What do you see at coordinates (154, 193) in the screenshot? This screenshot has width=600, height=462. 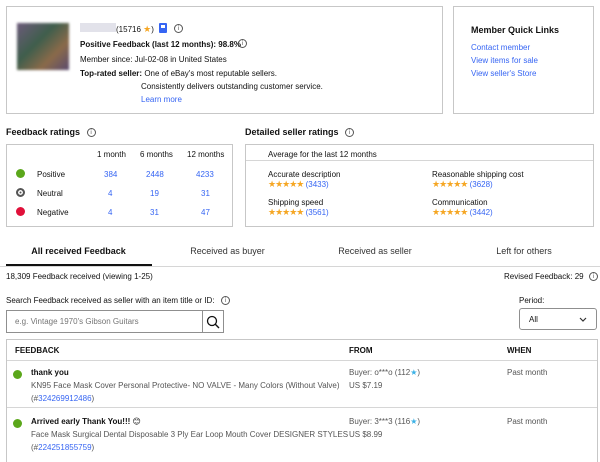 I see `count-link: 19` at bounding box center [154, 193].